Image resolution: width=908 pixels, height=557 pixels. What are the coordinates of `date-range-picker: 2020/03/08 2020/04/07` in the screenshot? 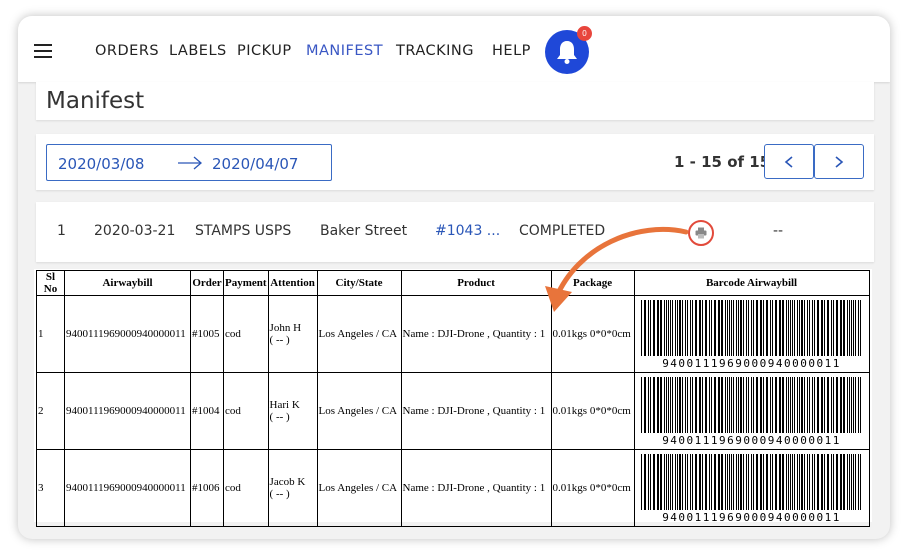 It's located at (189, 162).